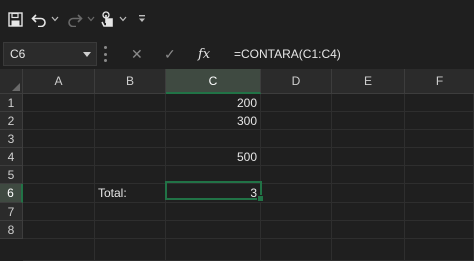  Describe the element at coordinates (130, 250) in the screenshot. I see `cell-b9` at that location.